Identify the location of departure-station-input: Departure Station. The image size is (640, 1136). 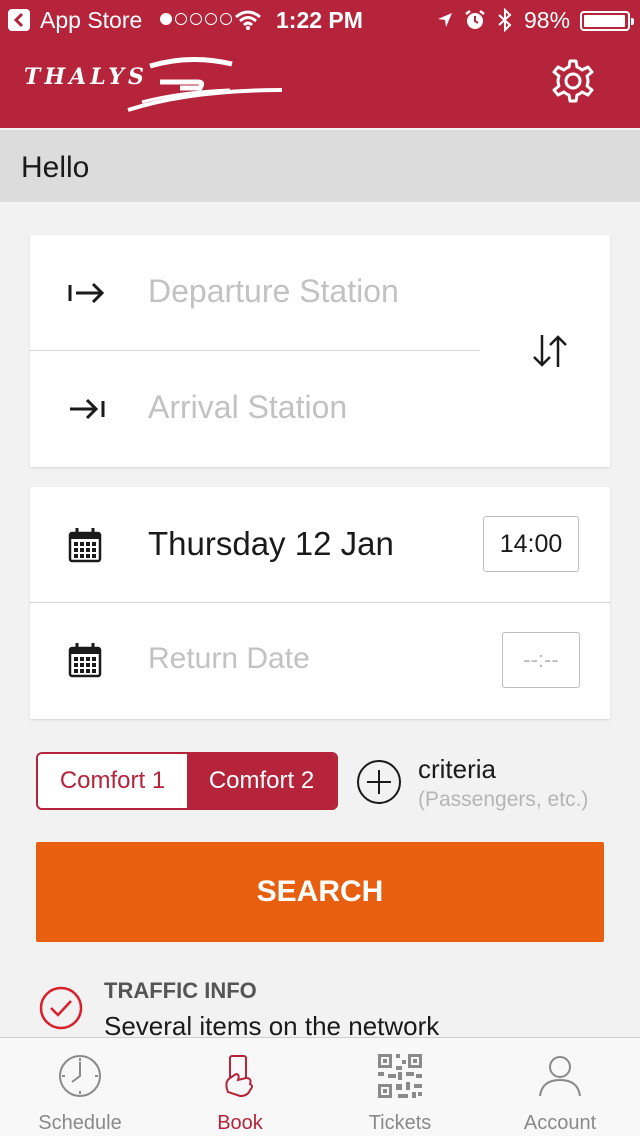
(273, 291).